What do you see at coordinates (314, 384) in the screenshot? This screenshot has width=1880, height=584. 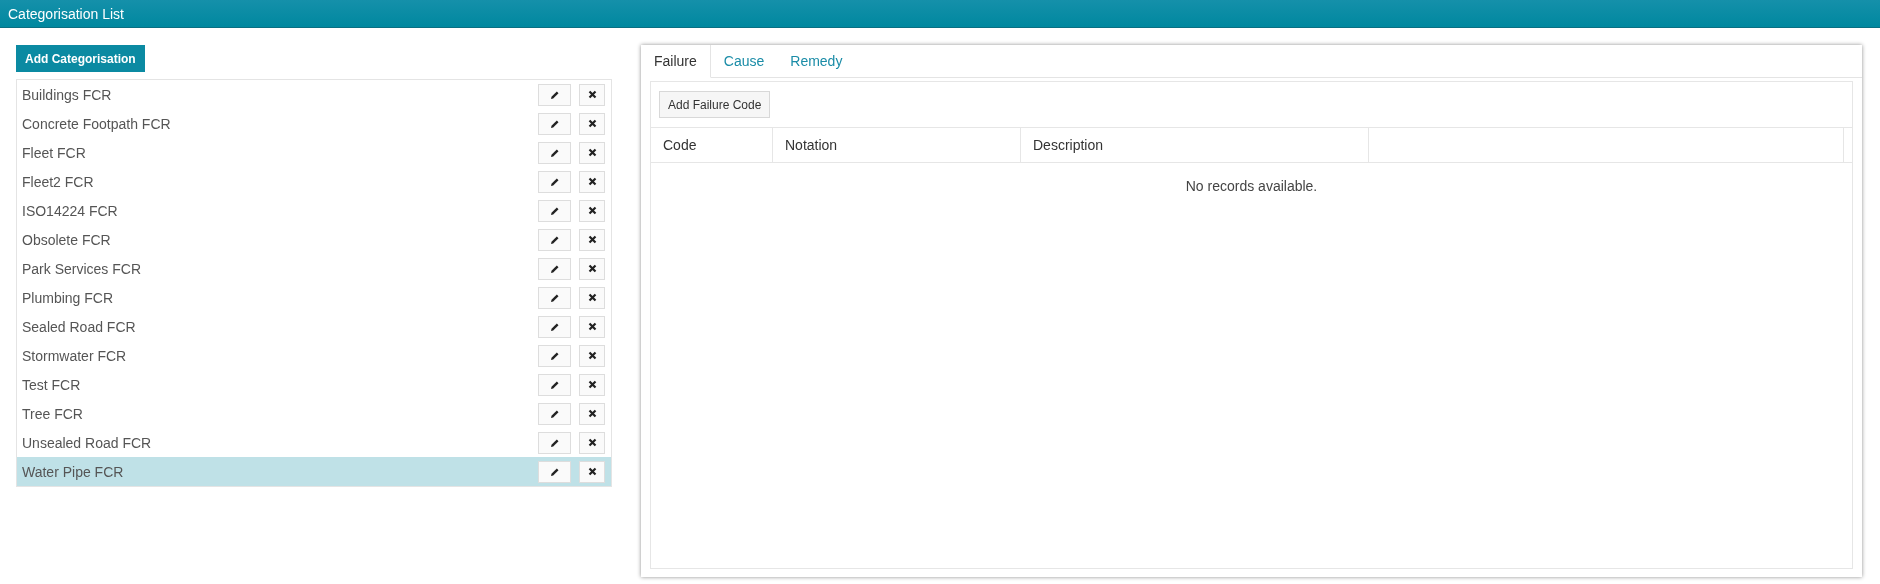 I see `category-row: Test FCR` at bounding box center [314, 384].